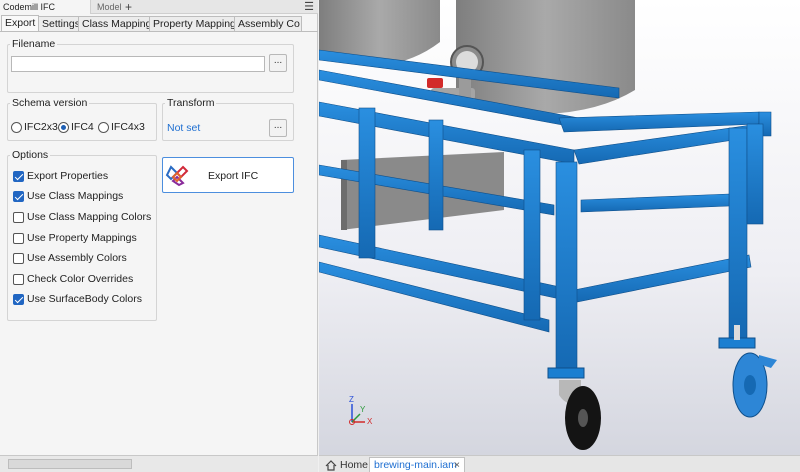 The width and height of the screenshot is (800, 472). I want to click on tab-assembly-colors: Assembly Co, so click(268, 23).